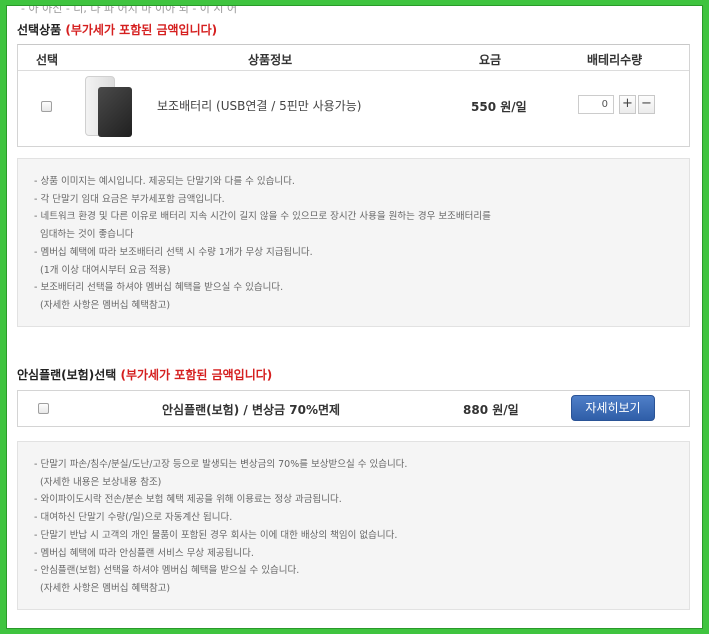 The height and width of the screenshot is (634, 709). What do you see at coordinates (596, 104) in the screenshot?
I see `battery-qty-input: 0` at bounding box center [596, 104].